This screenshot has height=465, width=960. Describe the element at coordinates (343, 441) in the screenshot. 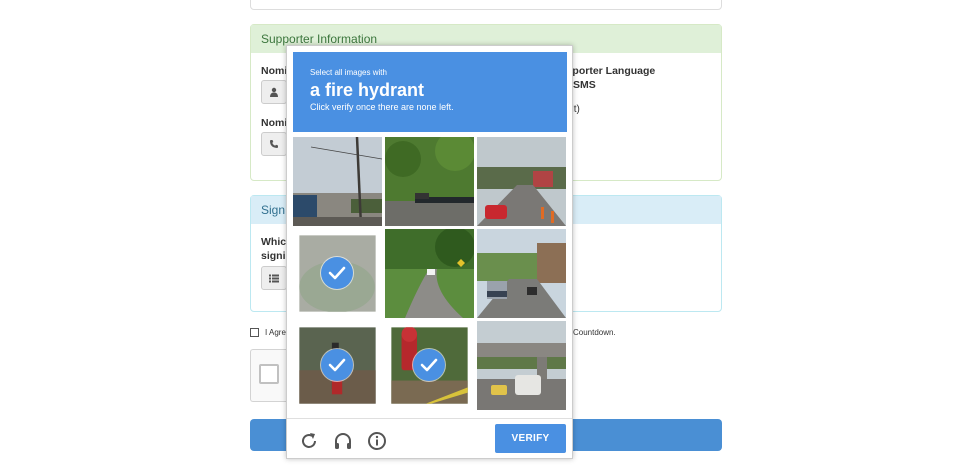

I see `headphones-icon` at that location.